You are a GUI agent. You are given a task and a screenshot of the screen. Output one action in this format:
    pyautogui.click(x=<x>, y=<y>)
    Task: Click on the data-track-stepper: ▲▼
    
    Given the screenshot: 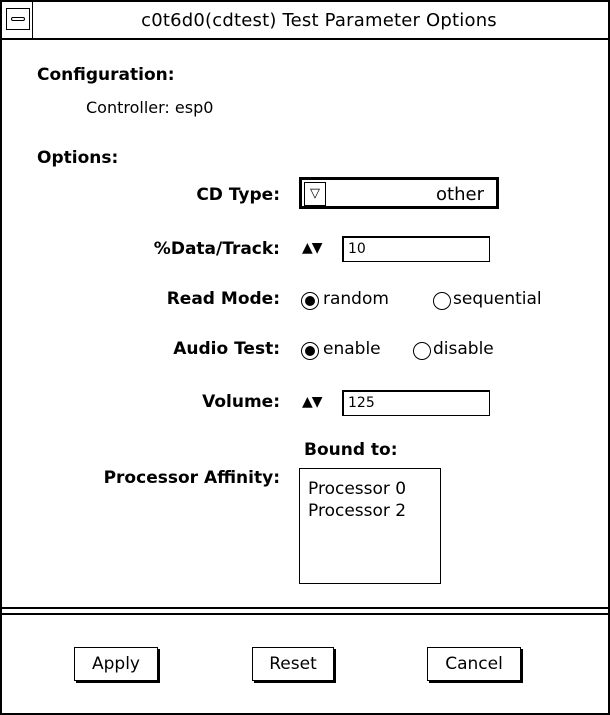 What is the action you would take?
    pyautogui.click(x=312, y=248)
    